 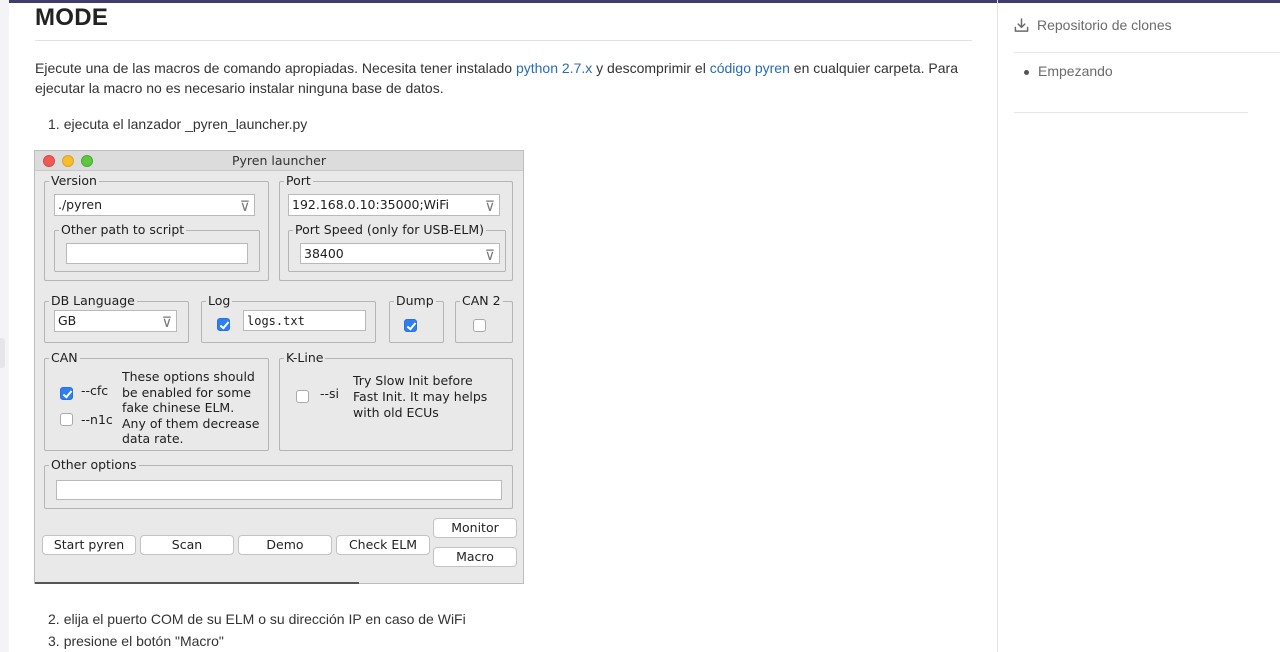 I want to click on can2-checkbox, so click(x=479, y=325).